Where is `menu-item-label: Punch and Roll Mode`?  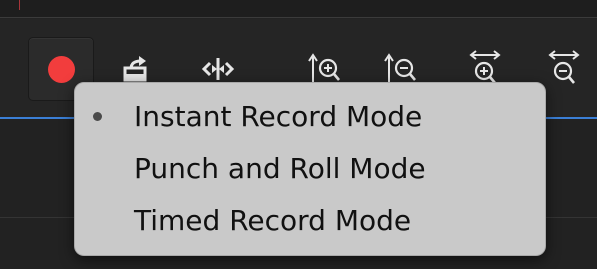 menu-item-label: Punch and Roll Mode is located at coordinates (280, 168).